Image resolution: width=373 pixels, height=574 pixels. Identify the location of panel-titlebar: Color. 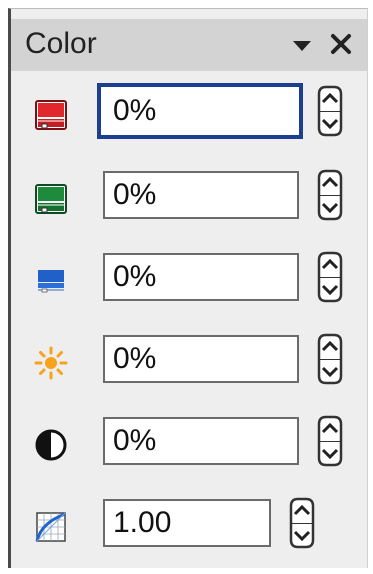
(189, 45).